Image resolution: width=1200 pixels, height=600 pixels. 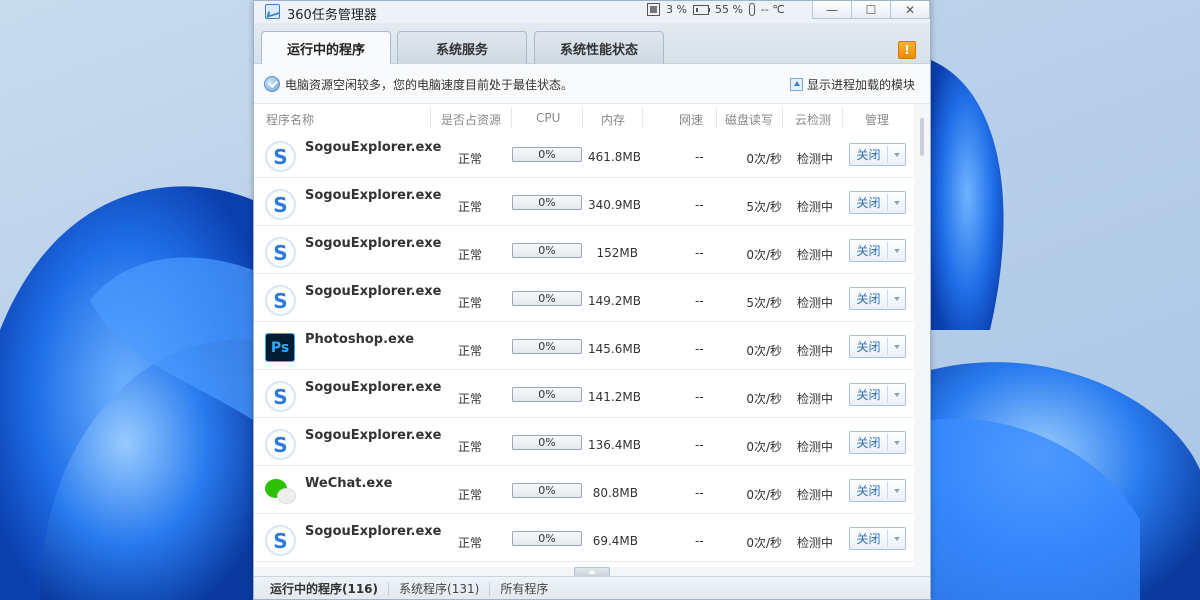 I want to click on table-row: S SogouExplorer.exe 正常 0% 152MB -- 0次/秒 检测中 关闭, so click(x=584, y=250).